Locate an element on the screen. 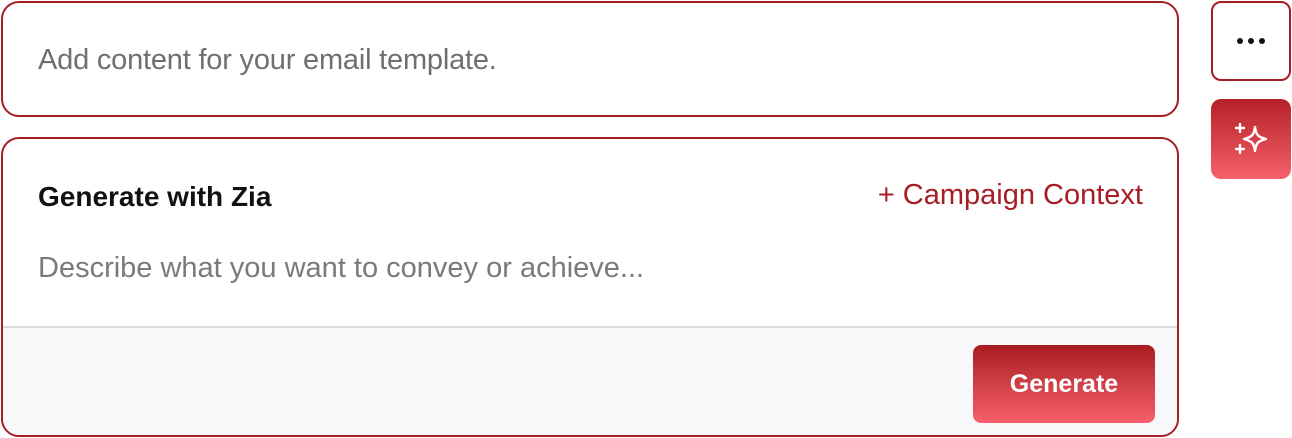 Image resolution: width=1292 pixels, height=438 pixels. more-options-button is located at coordinates (1251, 41).